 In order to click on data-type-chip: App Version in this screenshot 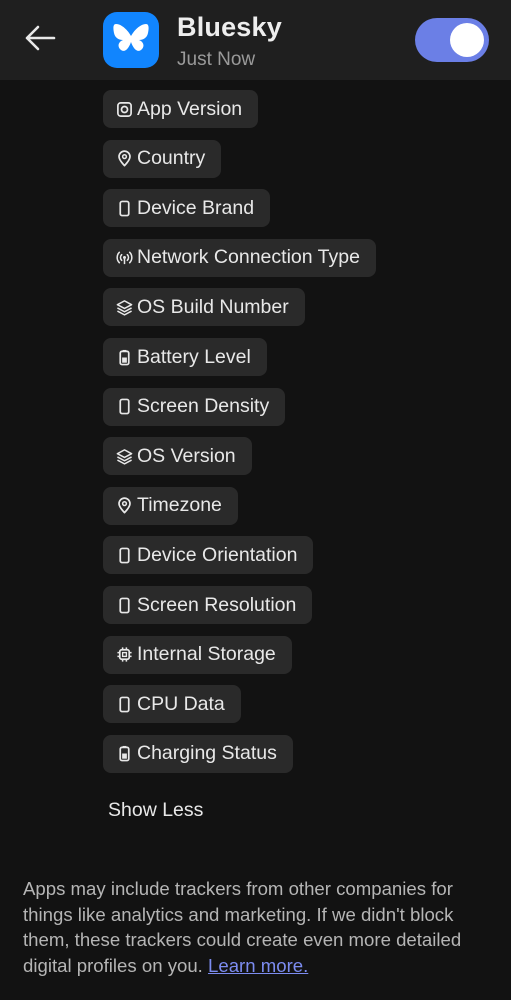, I will do `click(181, 109)`.